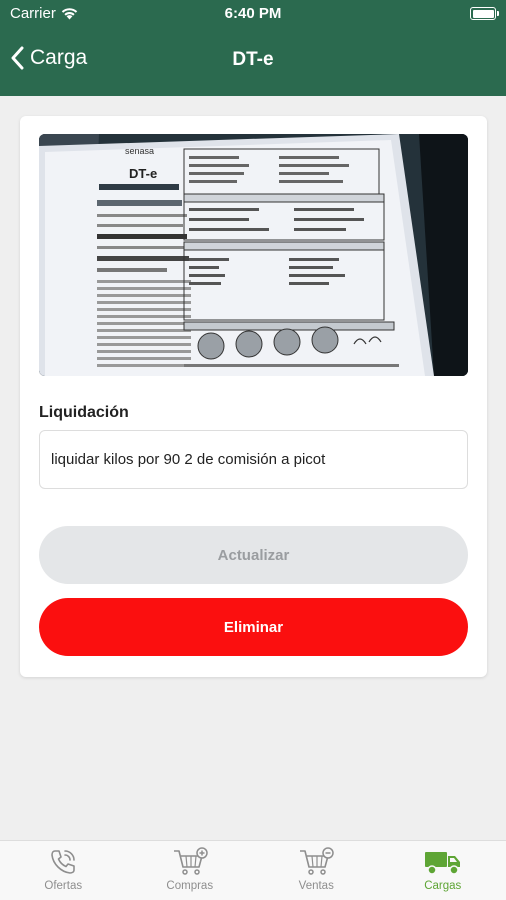 This screenshot has width=506, height=900. Describe the element at coordinates (139, 151) in the screenshot. I see `doc-logo-text: senasa` at that location.